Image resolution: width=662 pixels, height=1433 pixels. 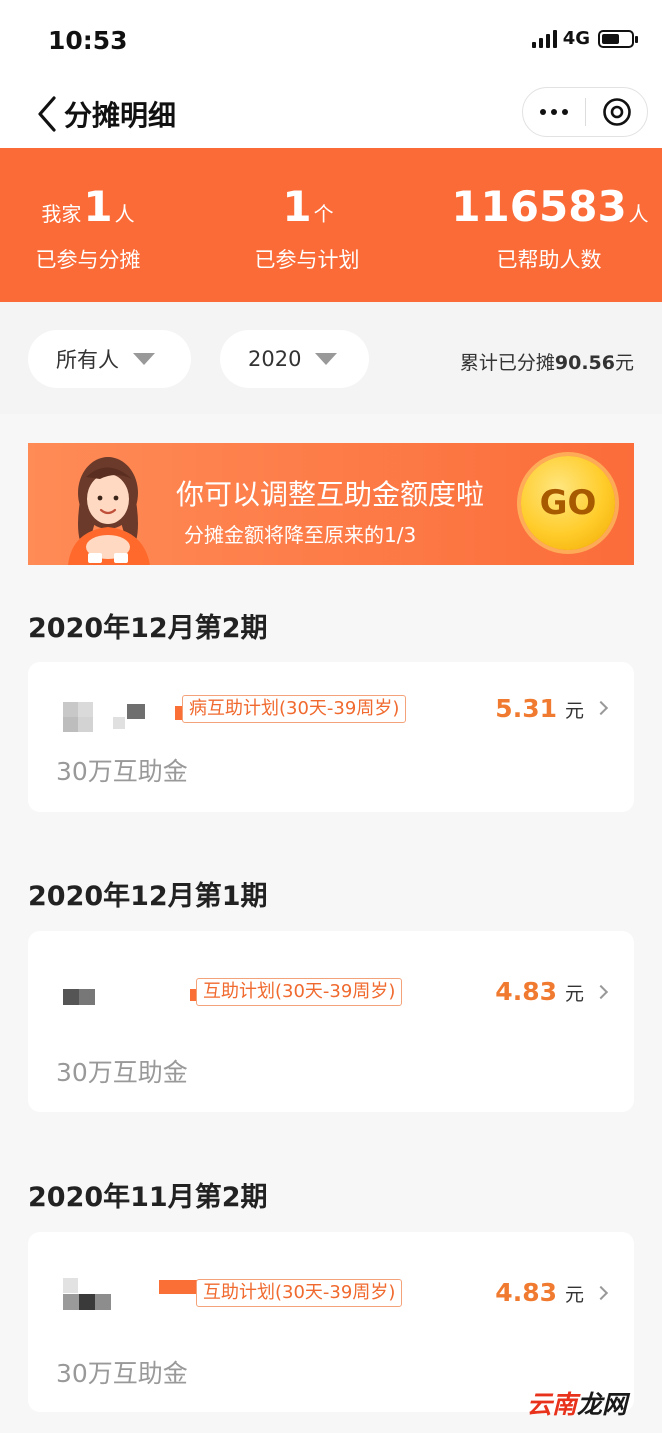 What do you see at coordinates (331, 39) in the screenshot?
I see `status-bar: 10:53 4G` at bounding box center [331, 39].